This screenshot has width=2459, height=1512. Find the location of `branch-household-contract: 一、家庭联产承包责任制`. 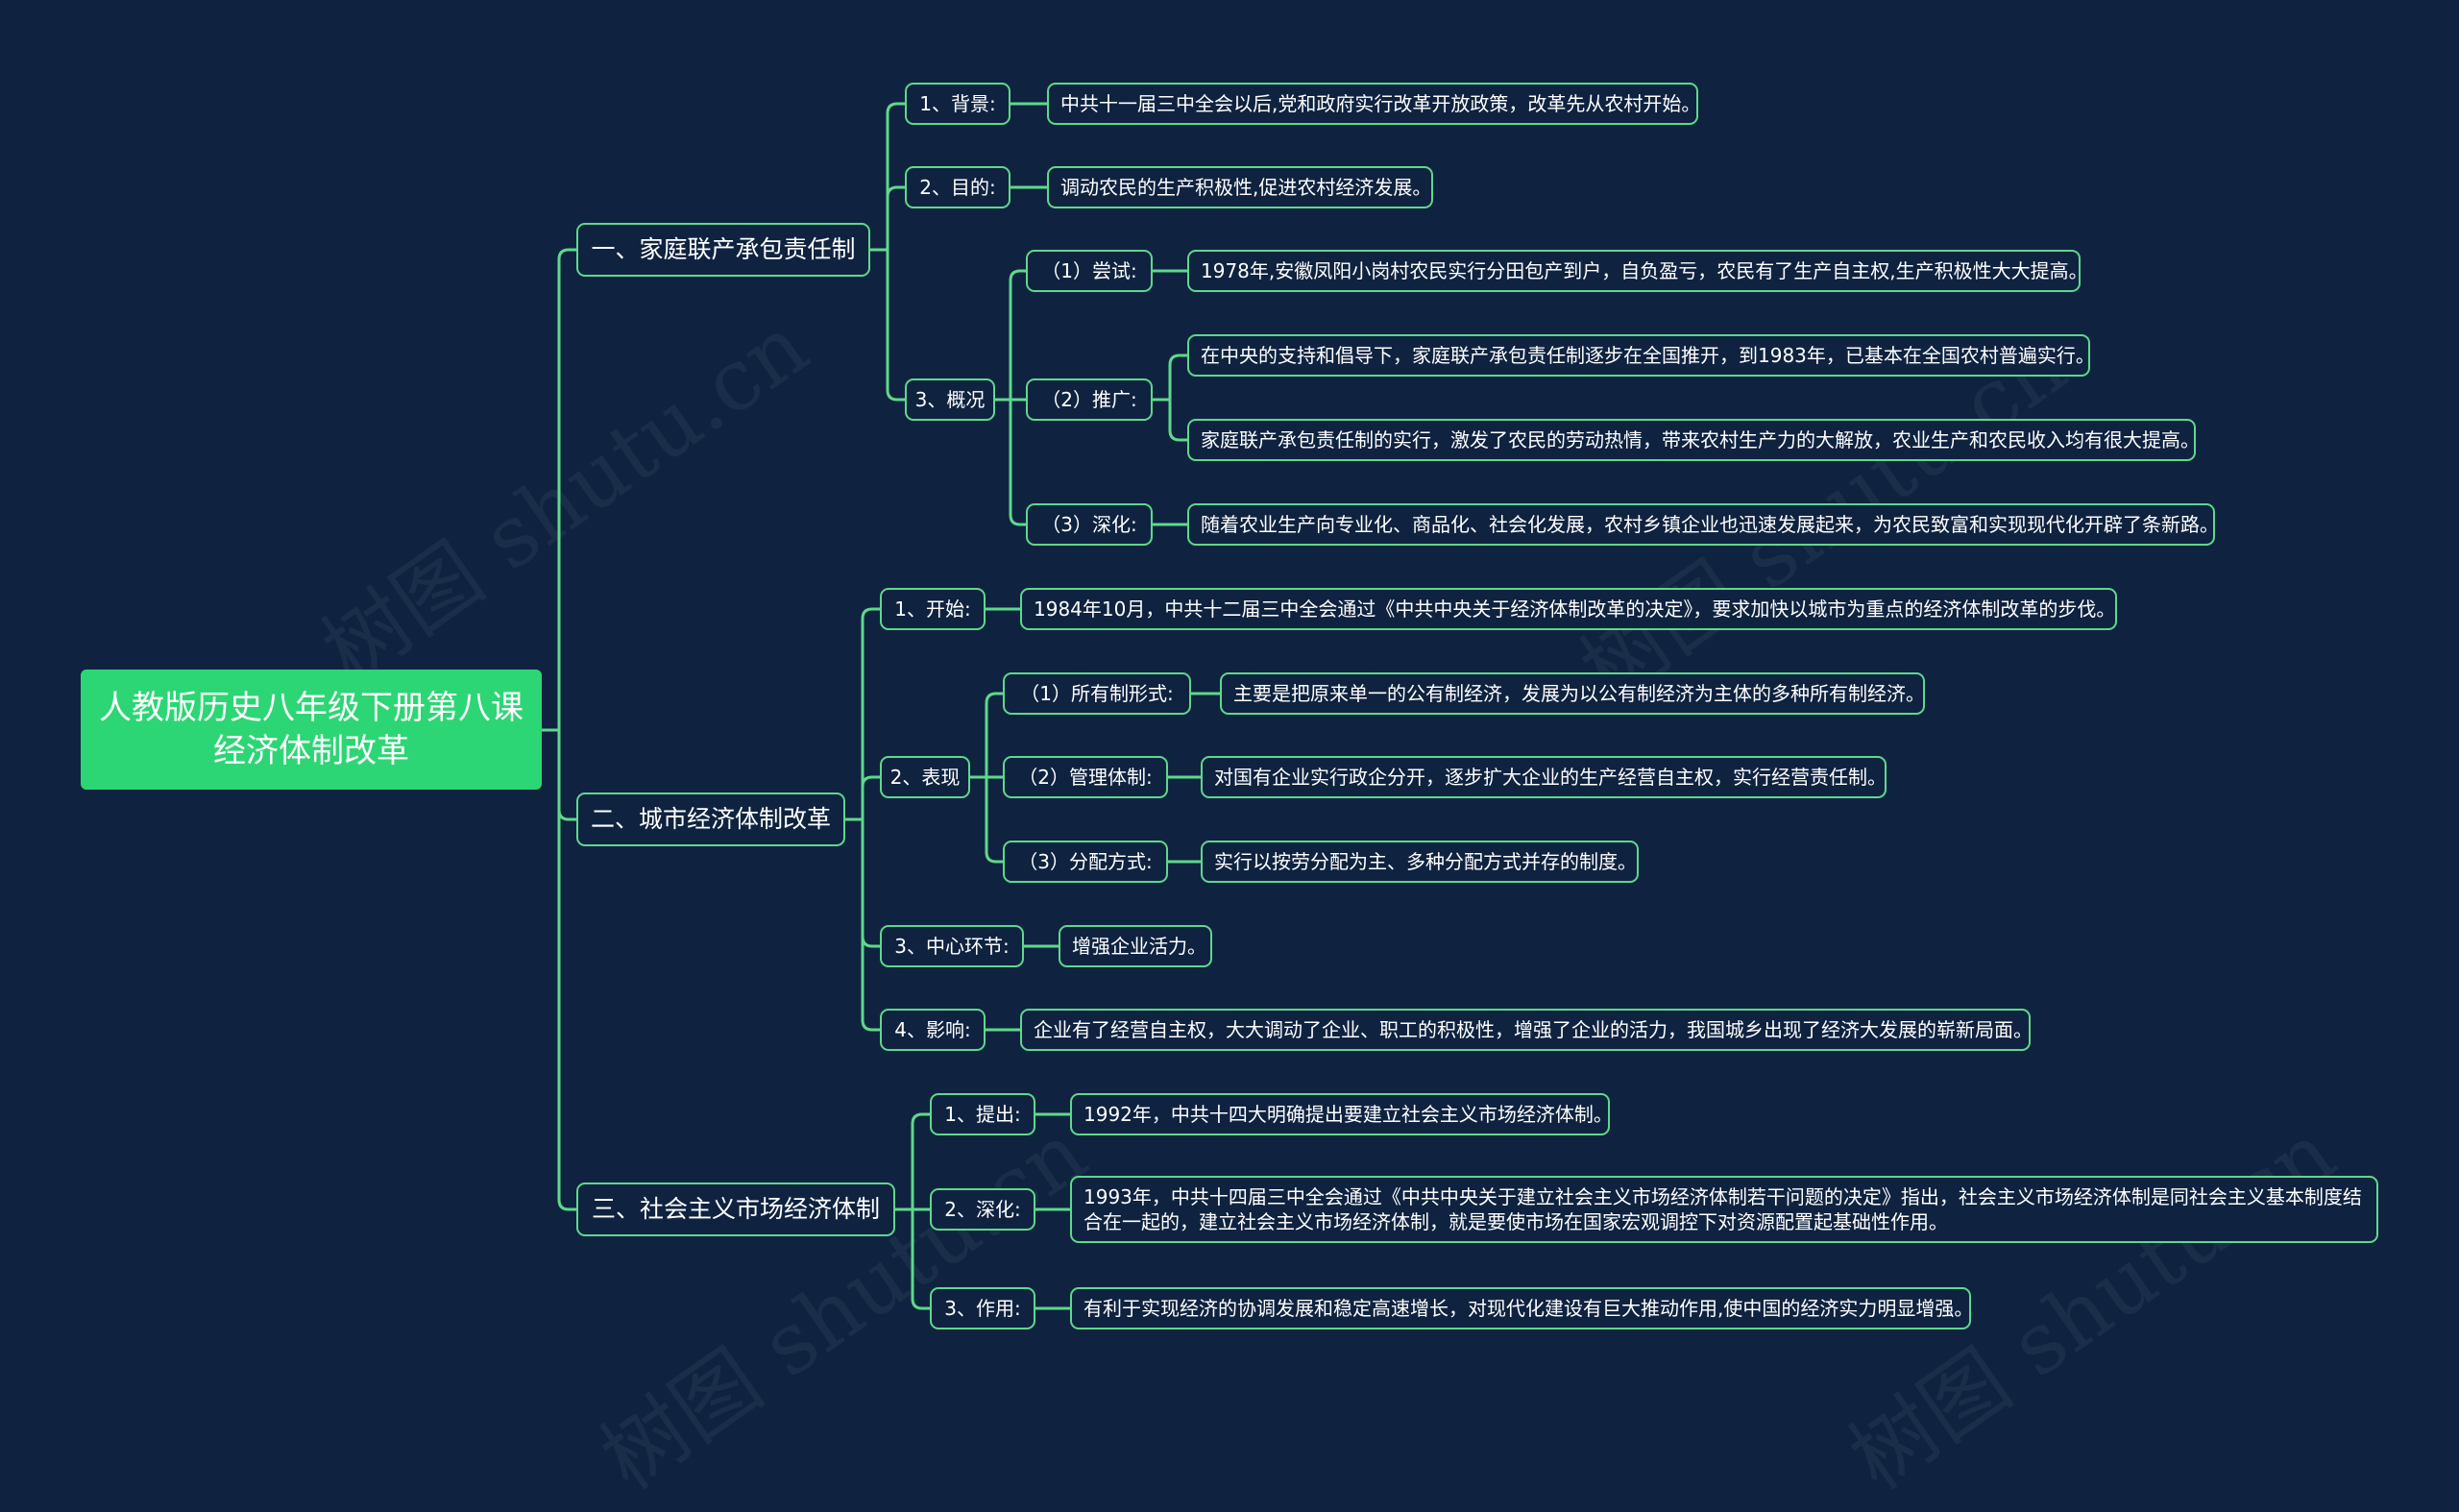

branch-household-contract: 一、家庭联产承包责任制 is located at coordinates (723, 250).